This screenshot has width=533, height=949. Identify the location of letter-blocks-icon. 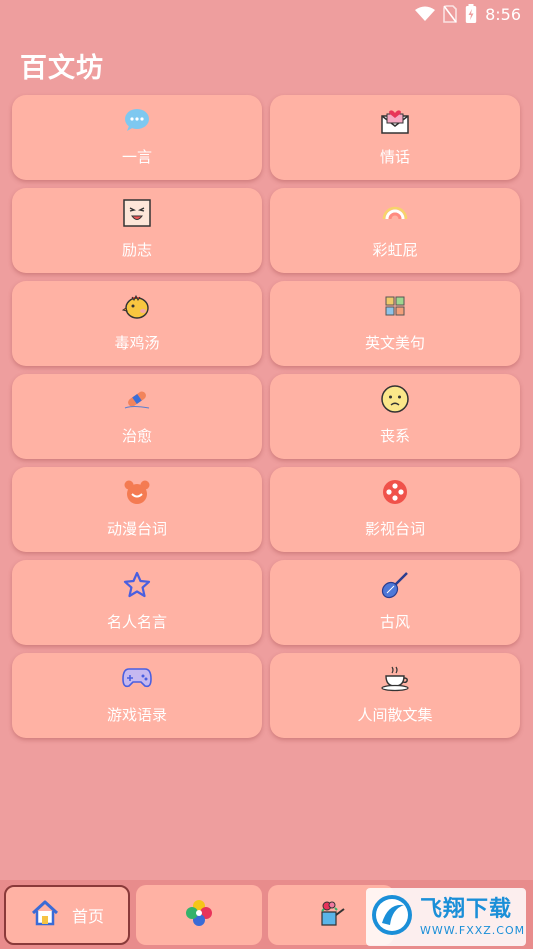
(395, 306).